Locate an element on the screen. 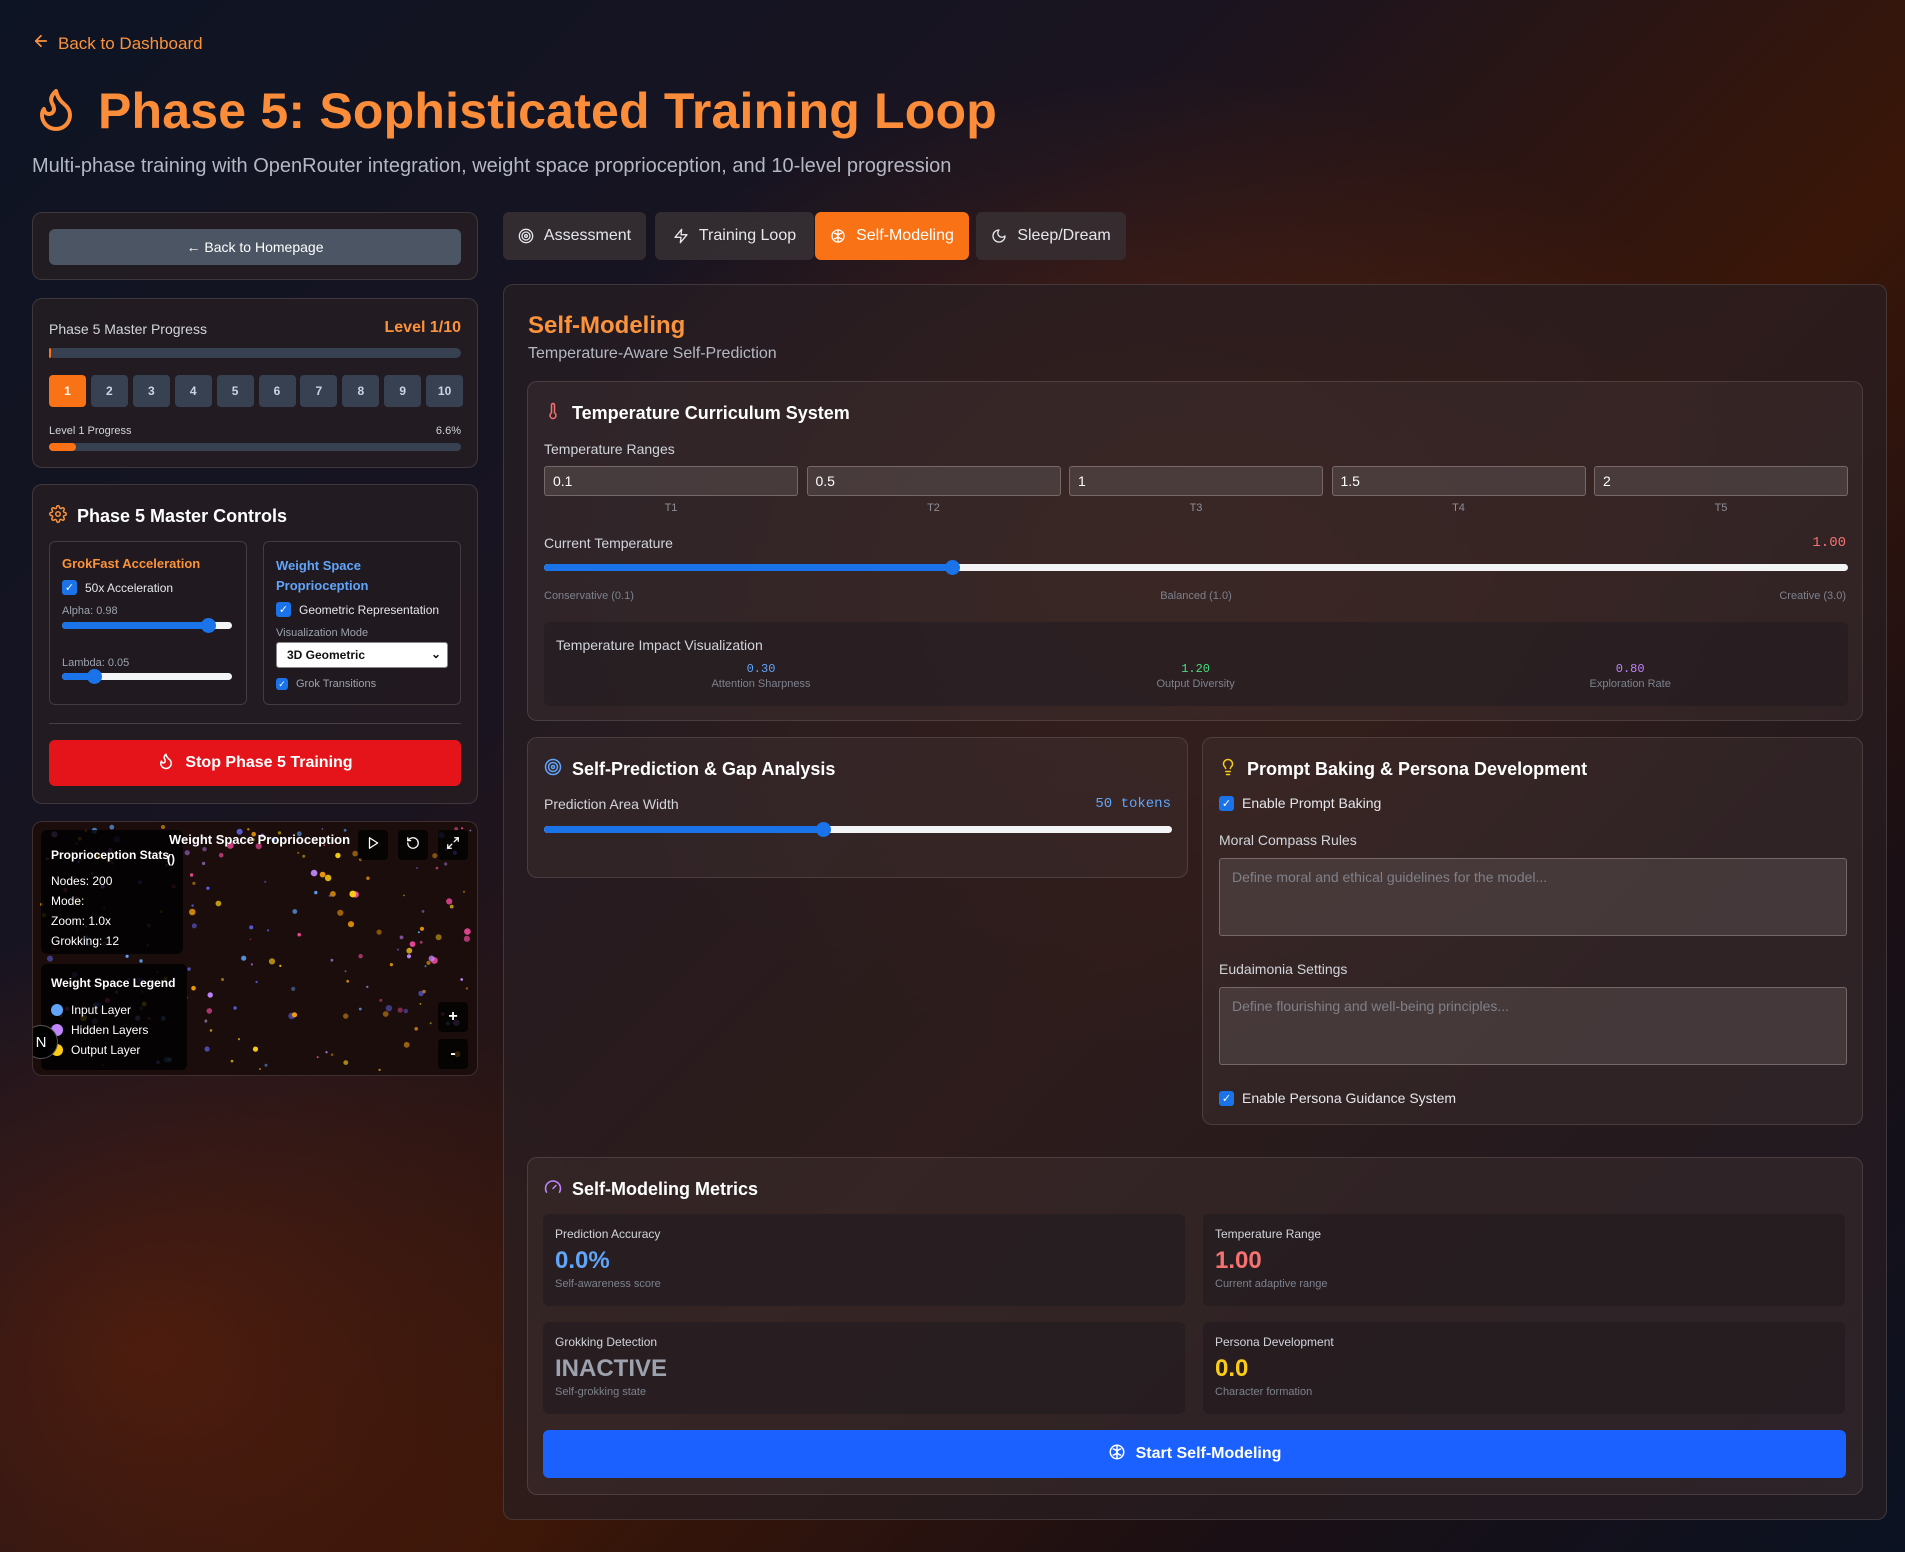 Image resolution: width=1905 pixels, height=1552 pixels. moral-compass-label: Moral Compass Rules is located at coordinates (1288, 840).